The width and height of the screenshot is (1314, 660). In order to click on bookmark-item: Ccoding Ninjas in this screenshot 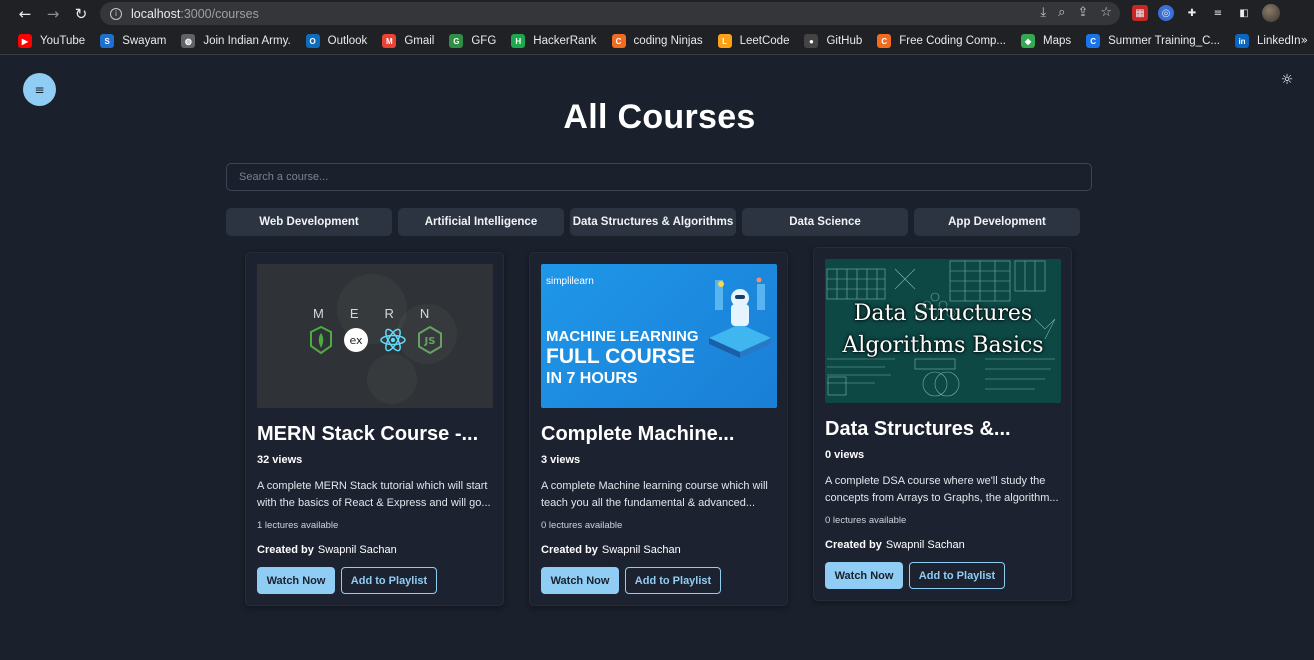, I will do `click(657, 41)`.